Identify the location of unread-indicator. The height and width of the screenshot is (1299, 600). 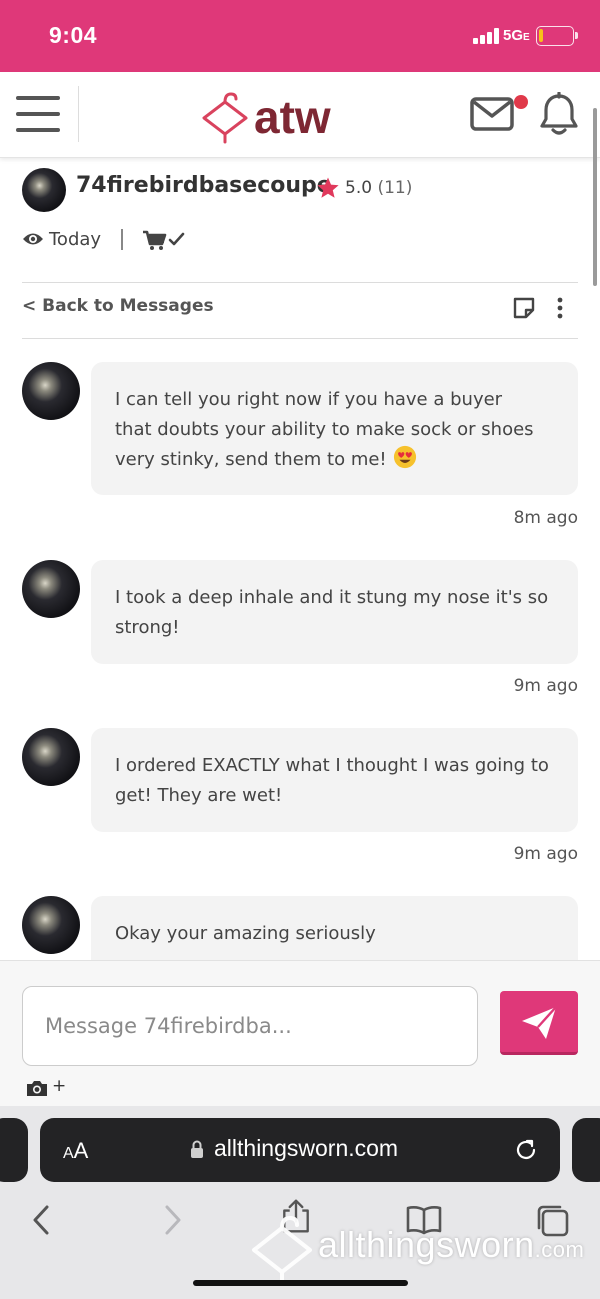
(521, 102).